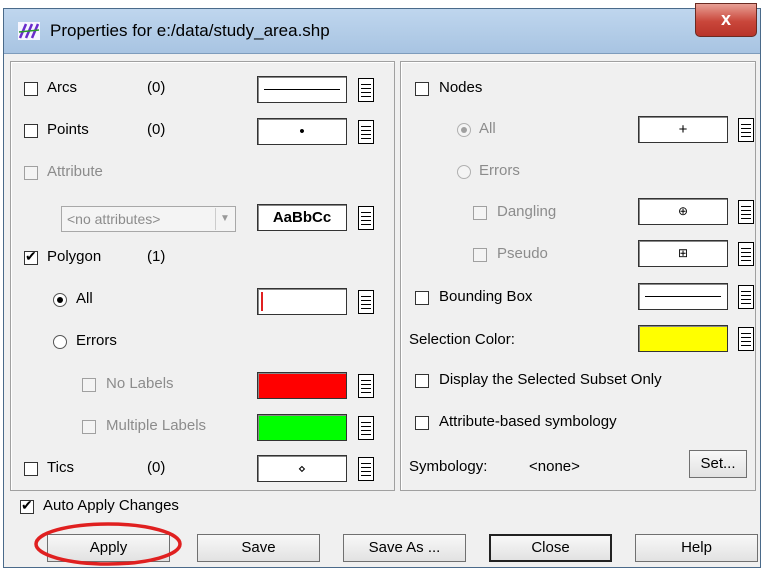 Image resolution: width=771 pixels, height=570 pixels. I want to click on nodes-all-symbol-preview: +, so click(683, 129).